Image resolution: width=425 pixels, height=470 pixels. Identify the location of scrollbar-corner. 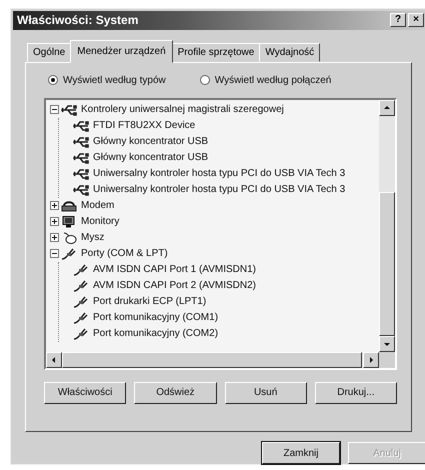
(387, 360).